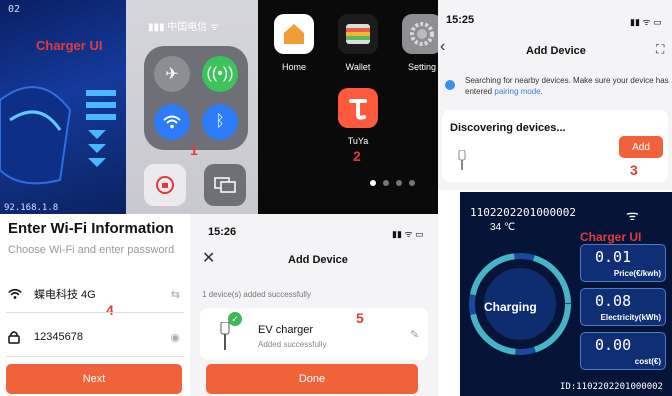  I want to click on status-time: 15:25, so click(460, 20).